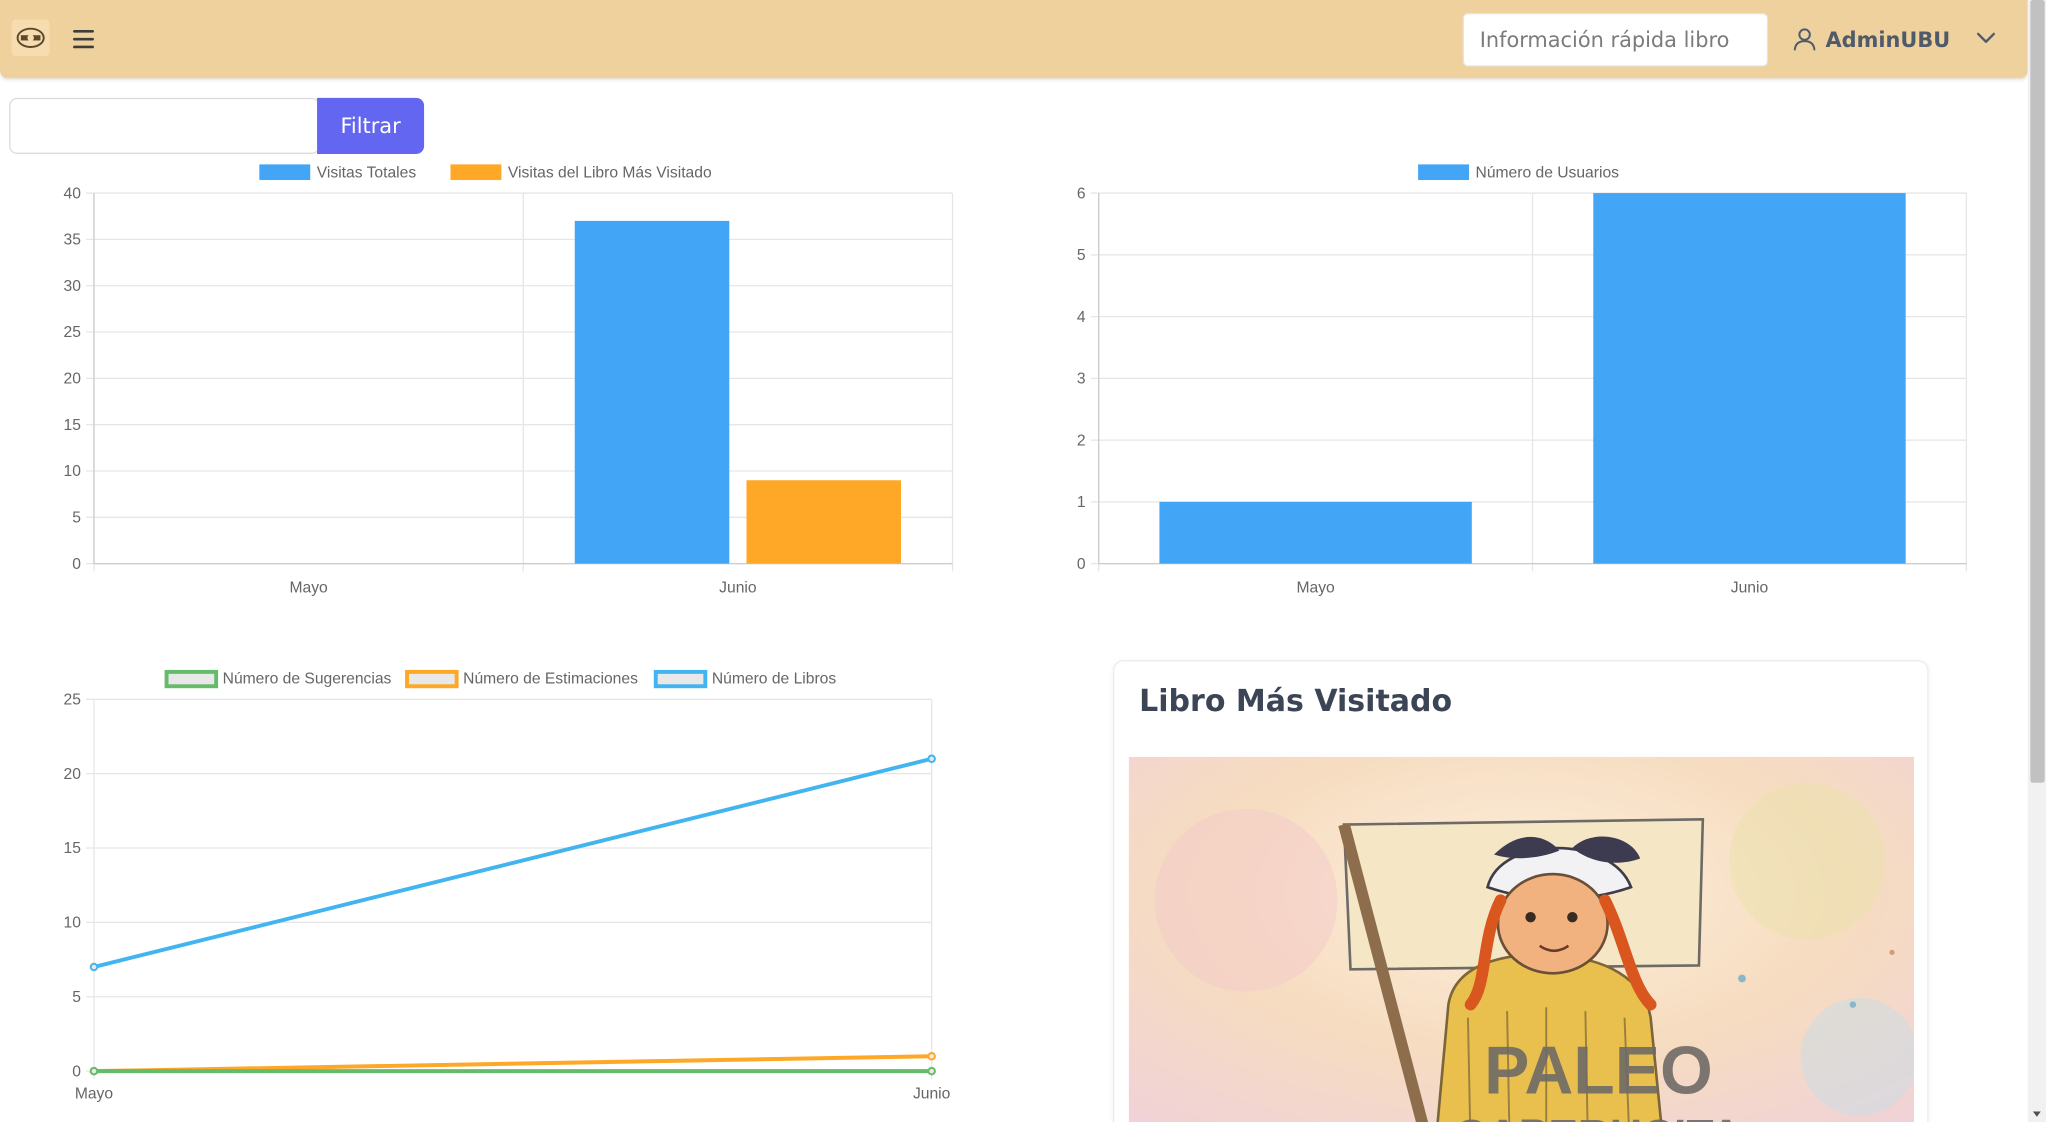 This screenshot has height=1122, width=2046. I want to click on scrollbar-thumb, so click(2037, 391).